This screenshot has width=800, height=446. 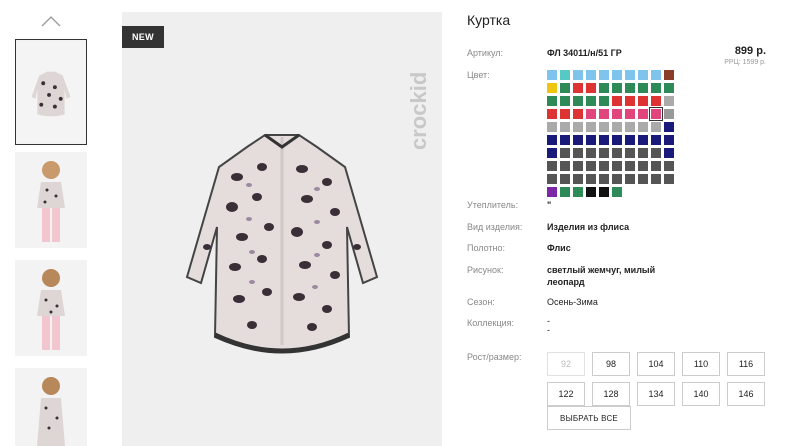 What do you see at coordinates (566, 364) in the screenshot?
I see `size-option: 92` at bounding box center [566, 364].